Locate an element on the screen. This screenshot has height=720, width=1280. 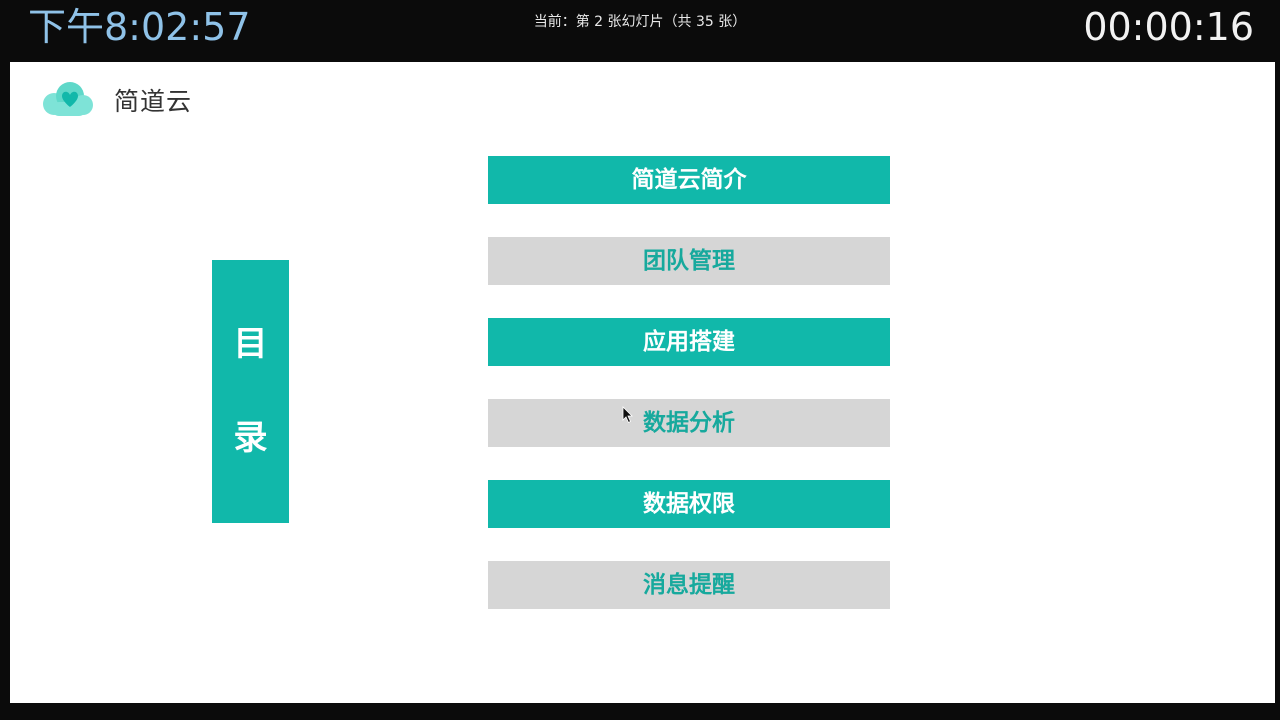
toc-item-notifications: 消息提醒 is located at coordinates (689, 585).